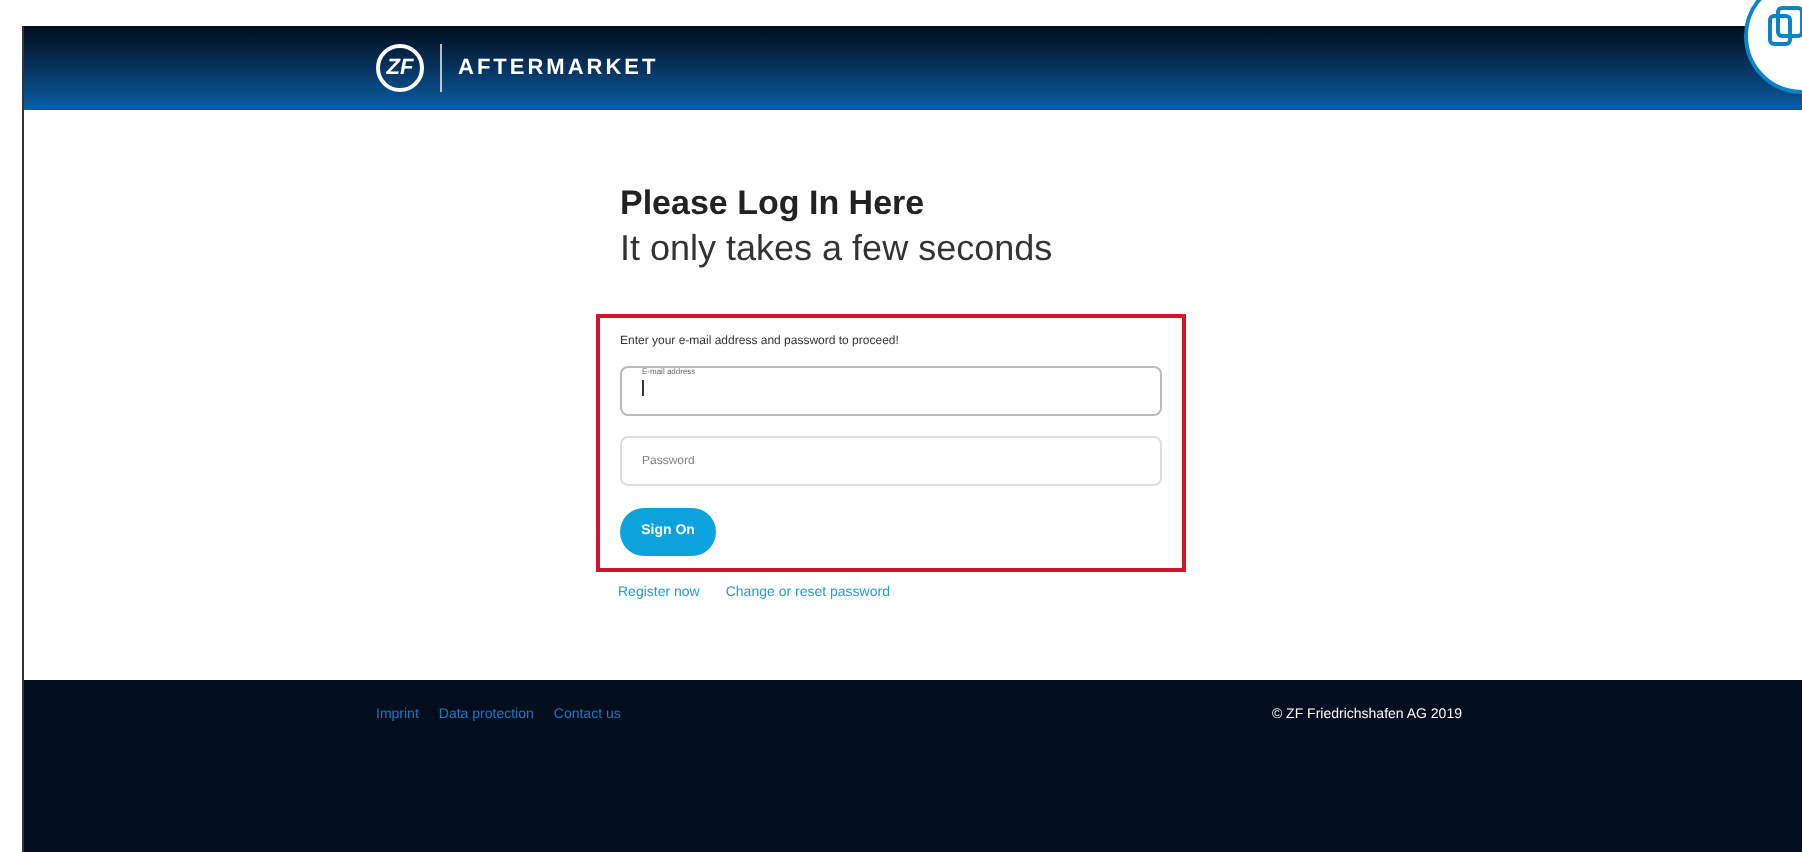 Image resolution: width=1802 pixels, height=852 pixels. I want to click on email-field, so click(891, 390).